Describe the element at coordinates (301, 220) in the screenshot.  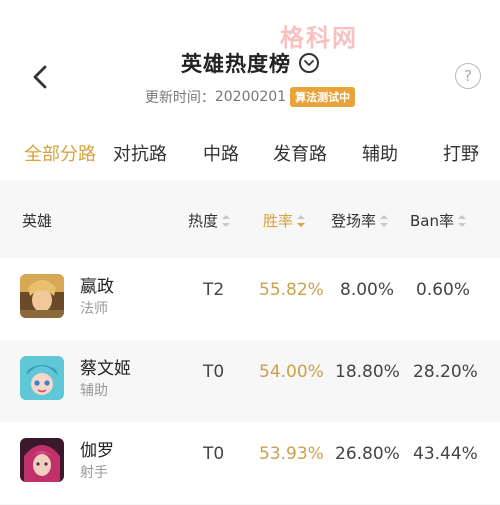
I see `sort-desc-icon` at that location.